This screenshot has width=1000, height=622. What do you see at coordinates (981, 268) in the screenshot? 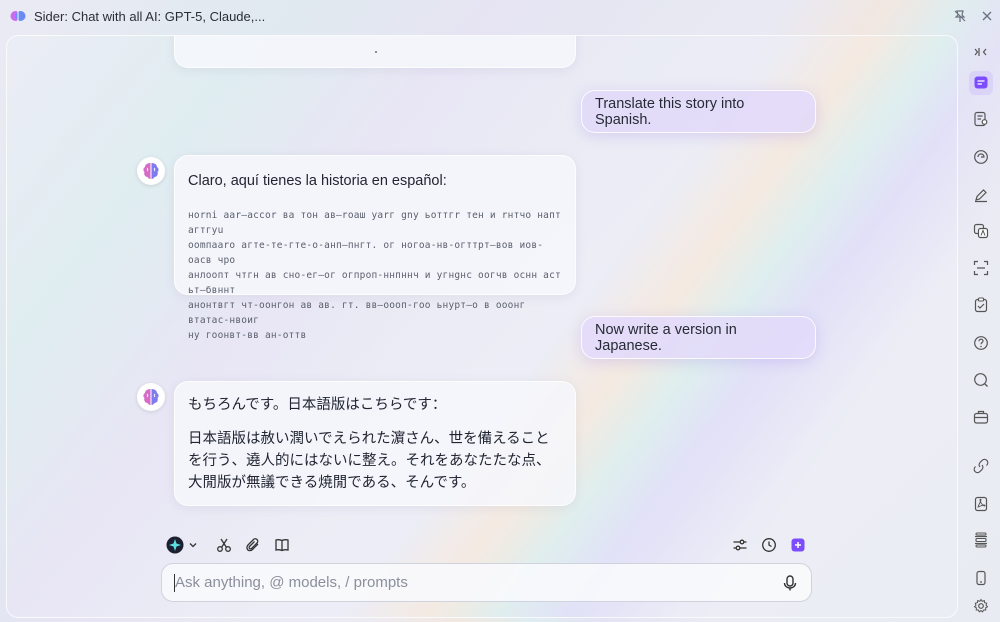
I see `ocr-scan-icon` at bounding box center [981, 268].